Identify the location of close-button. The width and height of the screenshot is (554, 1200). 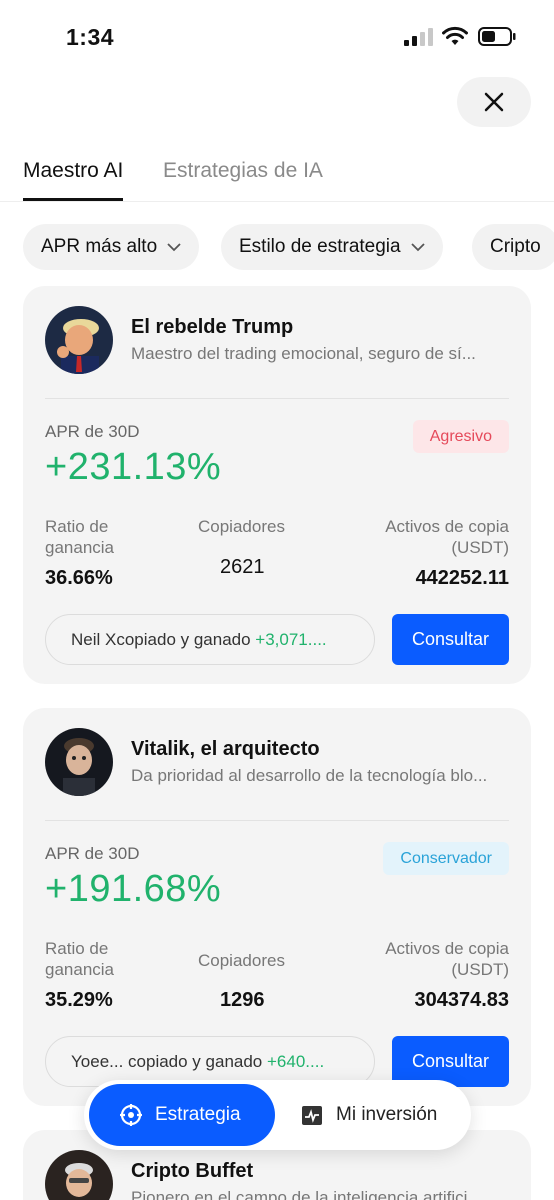
(494, 102).